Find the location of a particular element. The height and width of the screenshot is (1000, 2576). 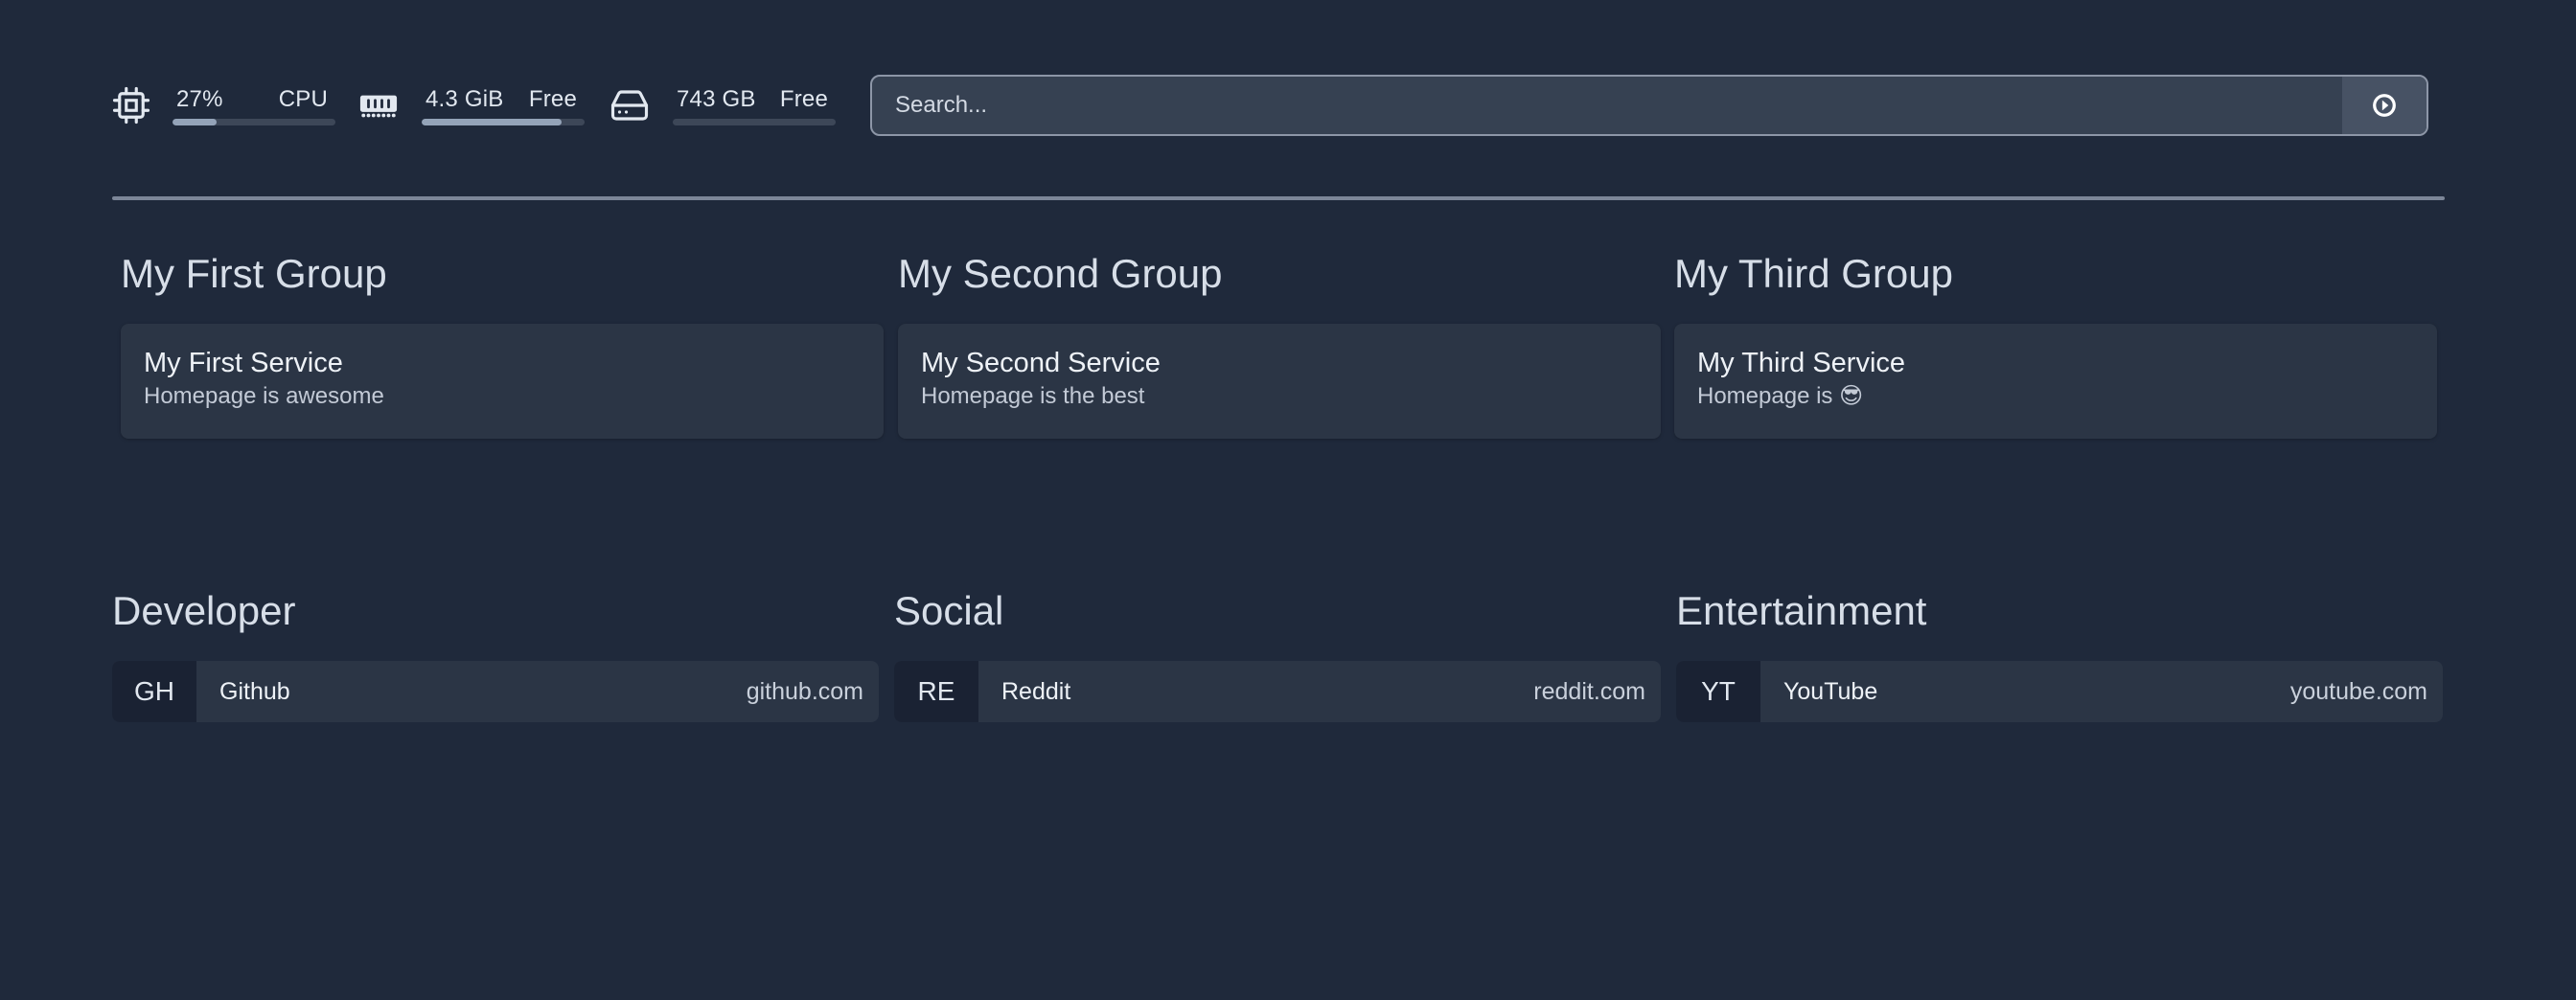

bookmark-url: github.com is located at coordinates (805, 691).